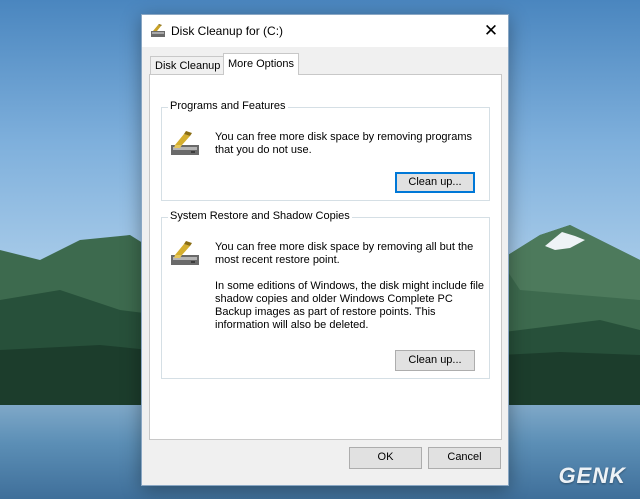 This screenshot has width=640, height=499. I want to click on ok-button: OK, so click(385, 458).